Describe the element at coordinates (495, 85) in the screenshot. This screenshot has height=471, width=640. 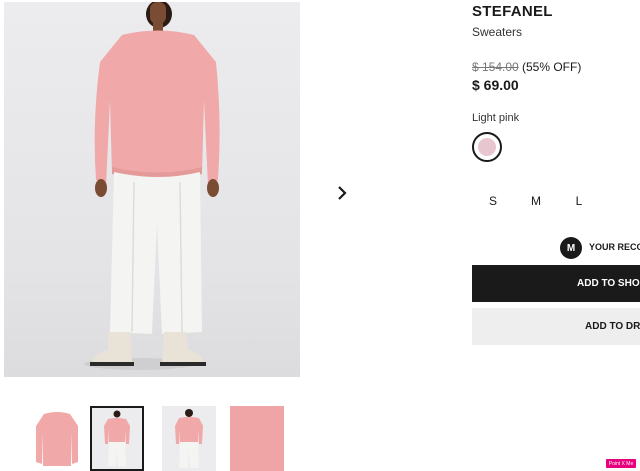
I see `sale-price: $ 69.00` at that location.